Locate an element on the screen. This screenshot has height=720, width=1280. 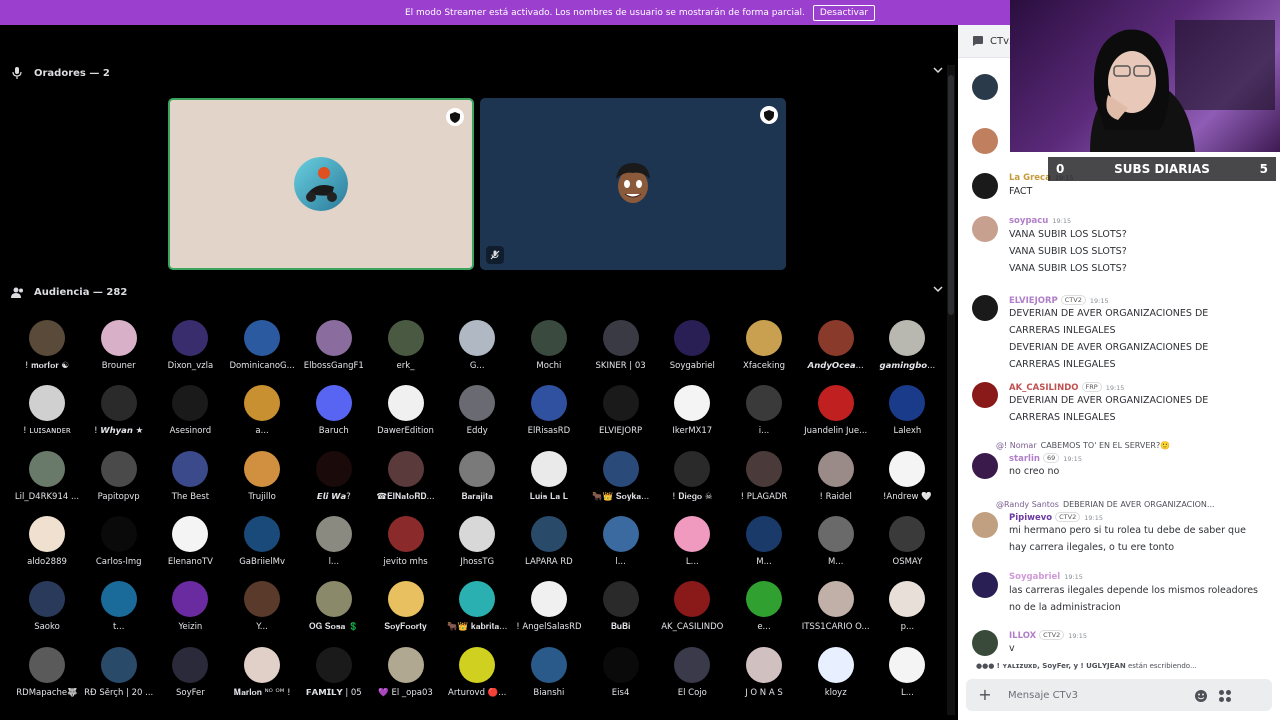
reply-preview: @! Nomar CABEMOS TO' EN EL SERVER?🙂 is located at coordinates (1131, 445).